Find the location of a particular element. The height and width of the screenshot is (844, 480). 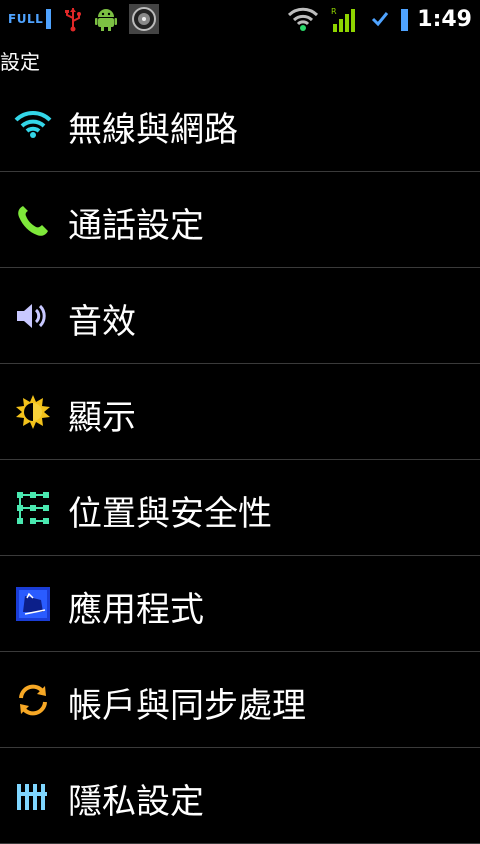

page-title: 設定 is located at coordinates (20, 62).